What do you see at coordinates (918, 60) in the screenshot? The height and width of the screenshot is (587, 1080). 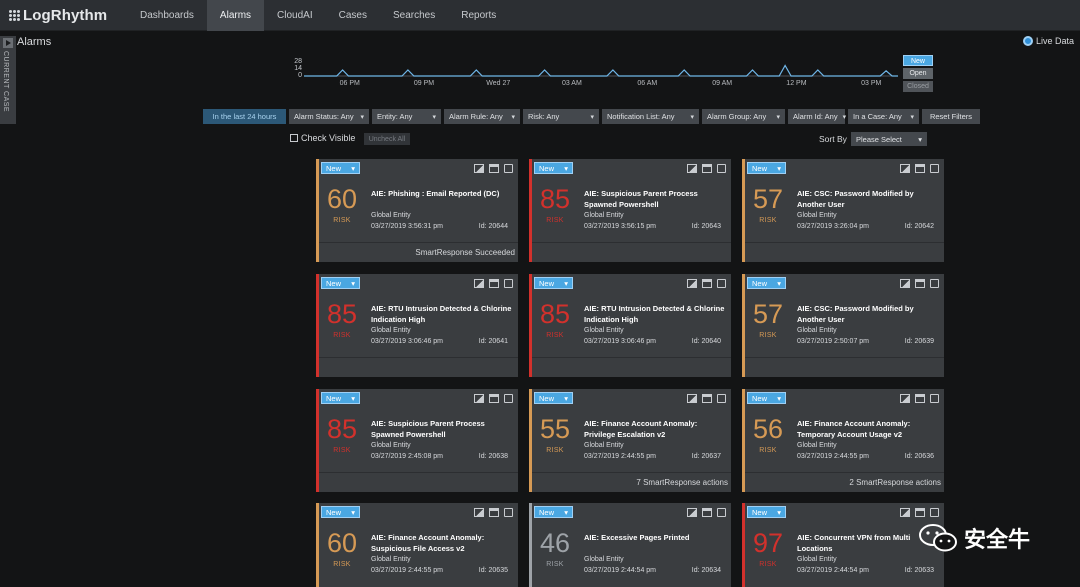 I see `status-toggle-new: New` at bounding box center [918, 60].